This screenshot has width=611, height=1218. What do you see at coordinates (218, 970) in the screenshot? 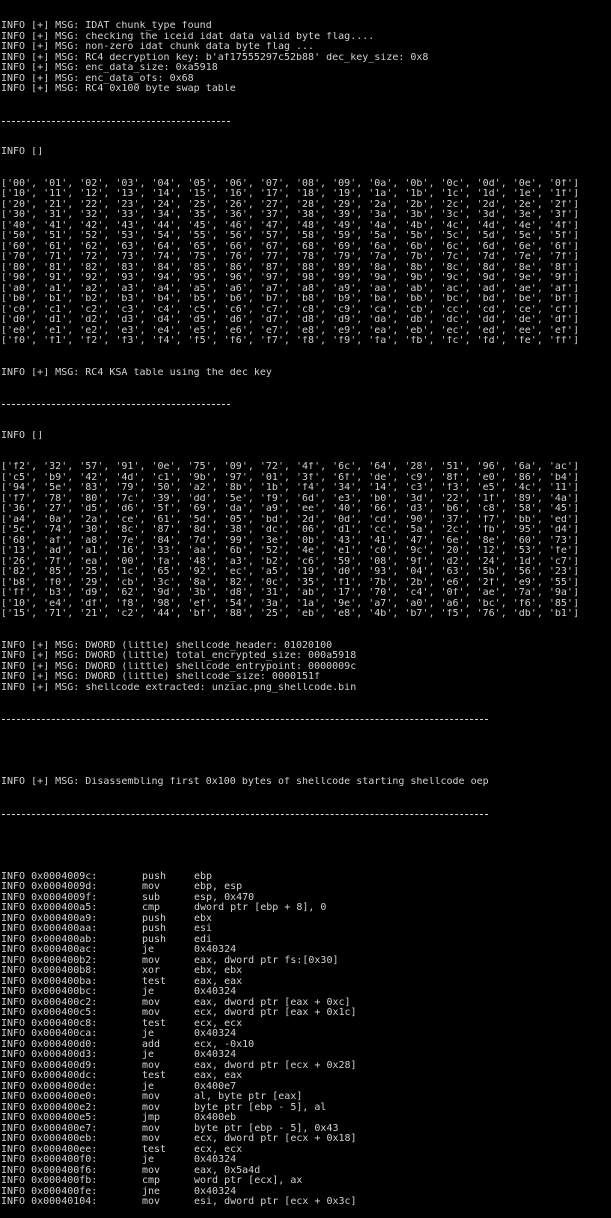
I see `instruction-operands: ebx, ebx` at bounding box center [218, 970].